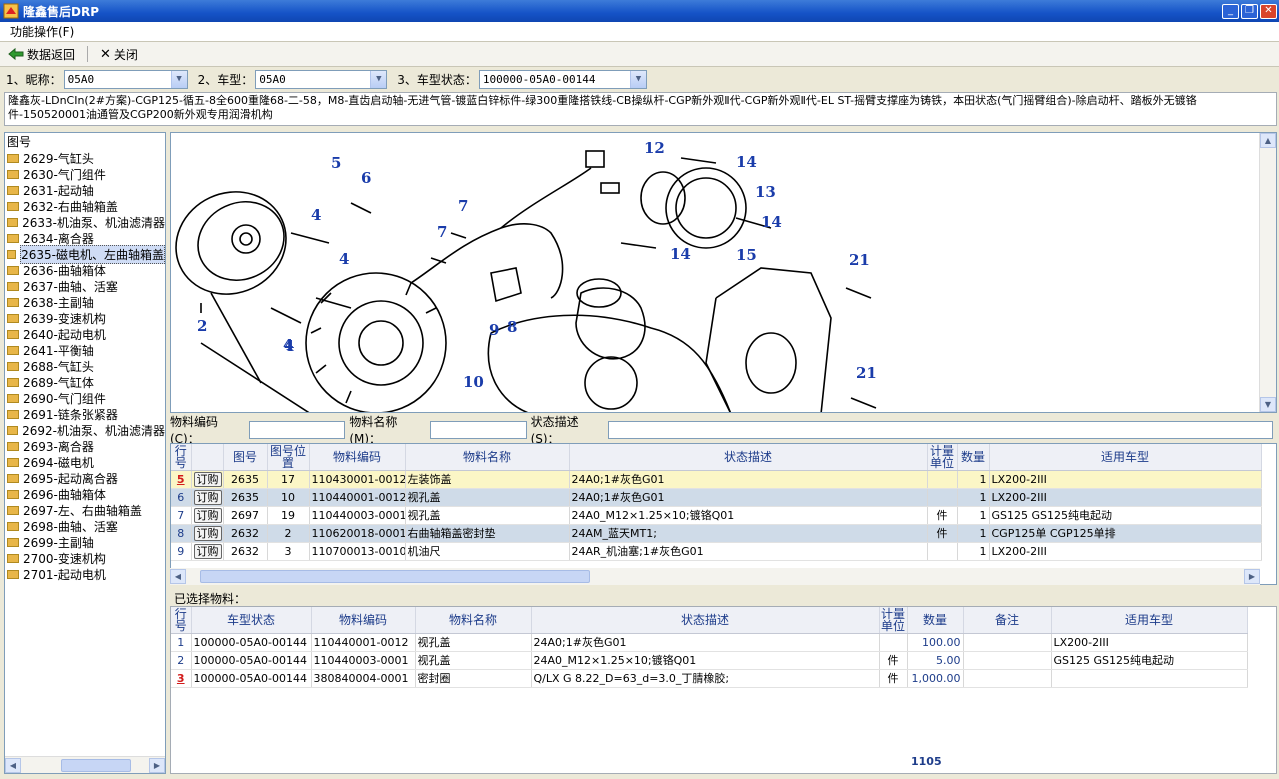  I want to click on selected-col-header: 状态描述, so click(705, 620).